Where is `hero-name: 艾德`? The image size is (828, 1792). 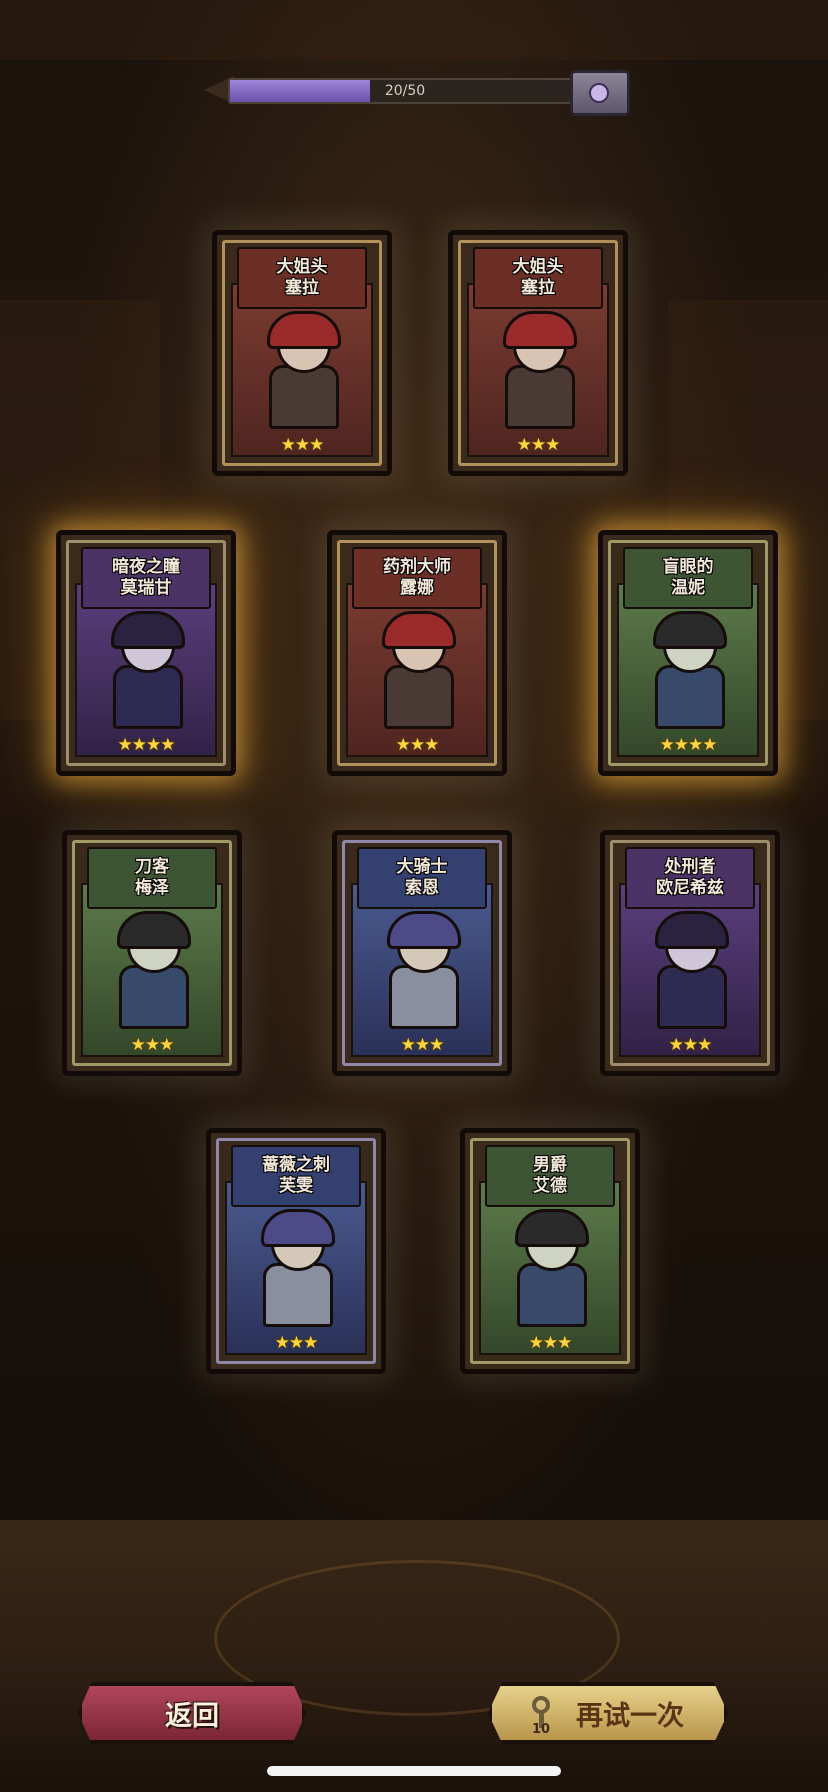 hero-name: 艾德 is located at coordinates (550, 1186).